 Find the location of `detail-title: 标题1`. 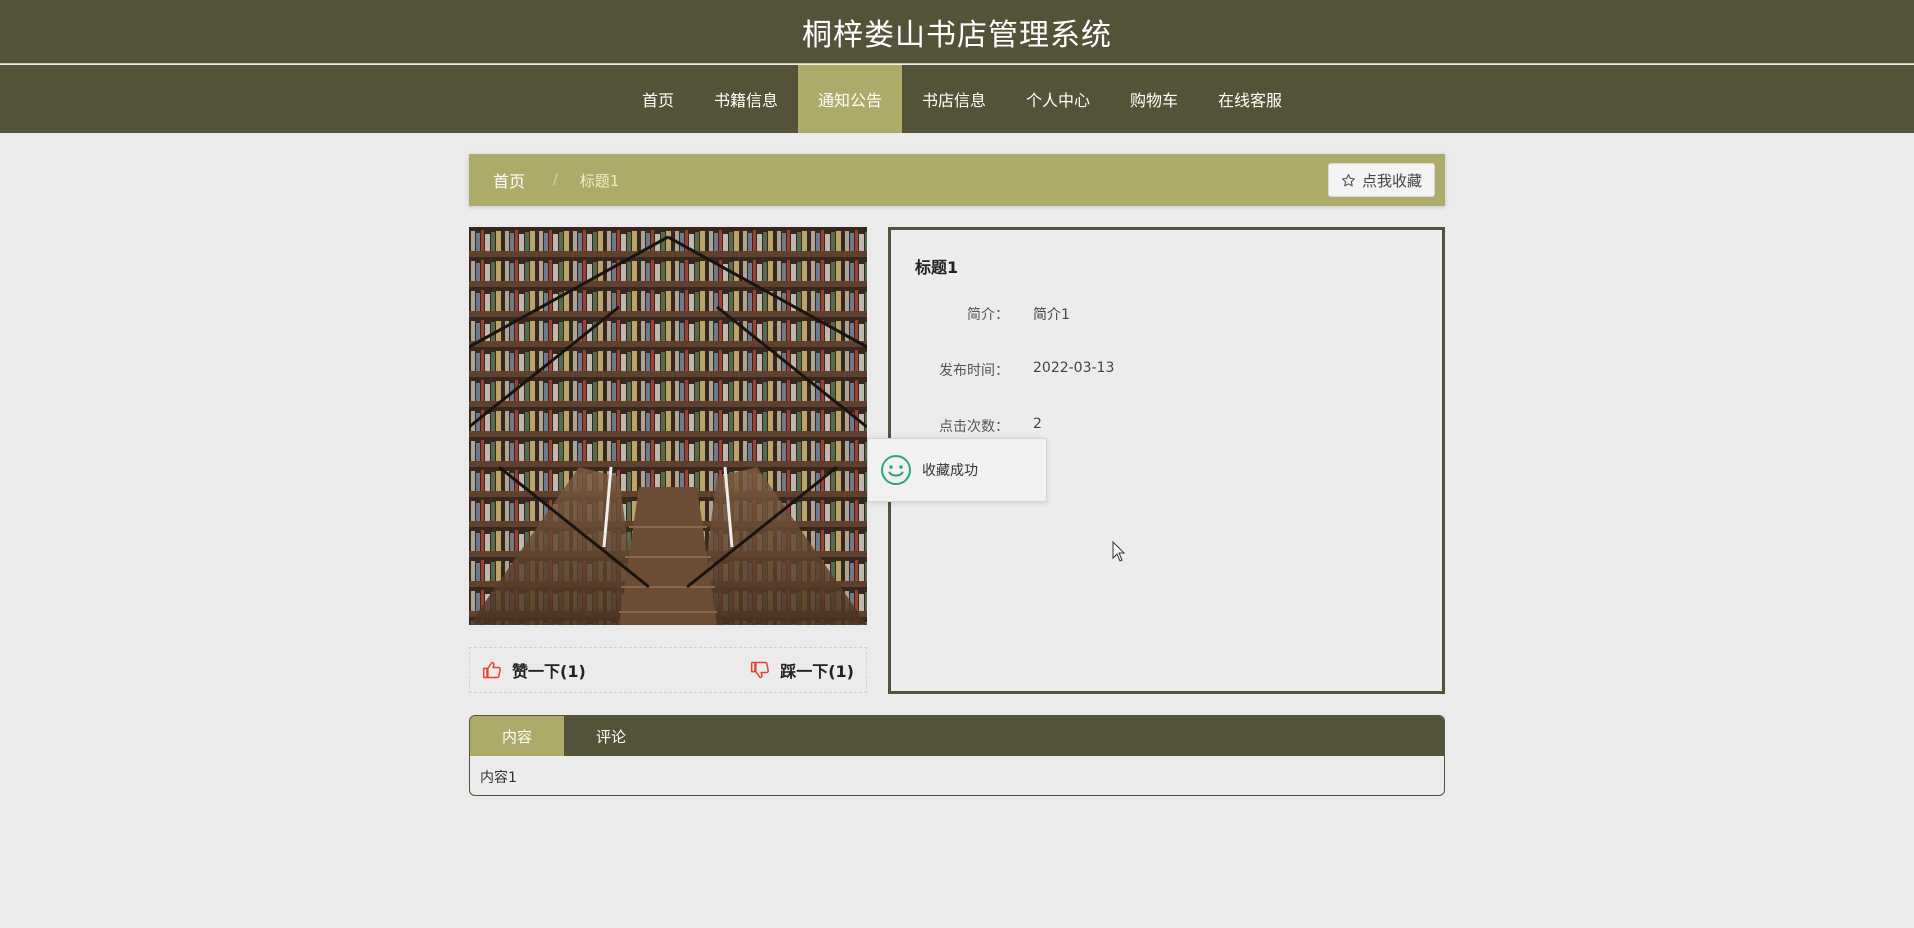

detail-title: 标题1 is located at coordinates (937, 267).